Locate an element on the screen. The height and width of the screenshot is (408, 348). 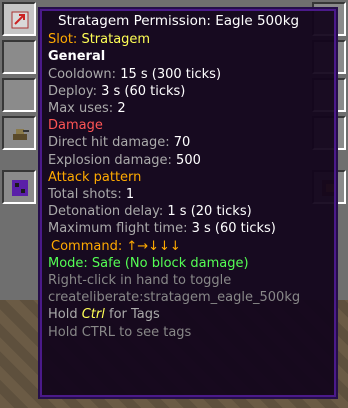
command-line: Command: ↑→↓↓↓ is located at coordinates (188, 246).